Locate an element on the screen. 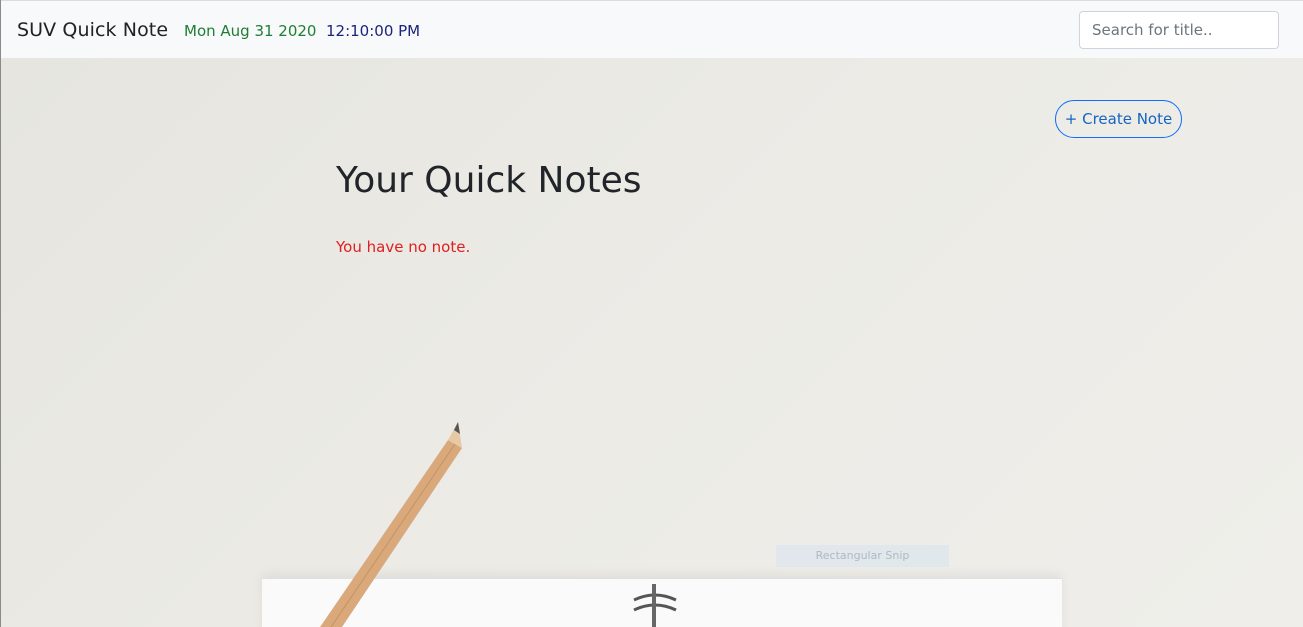 The height and width of the screenshot is (627, 1303). snip-tooltip: Rectangular Snip is located at coordinates (862, 556).